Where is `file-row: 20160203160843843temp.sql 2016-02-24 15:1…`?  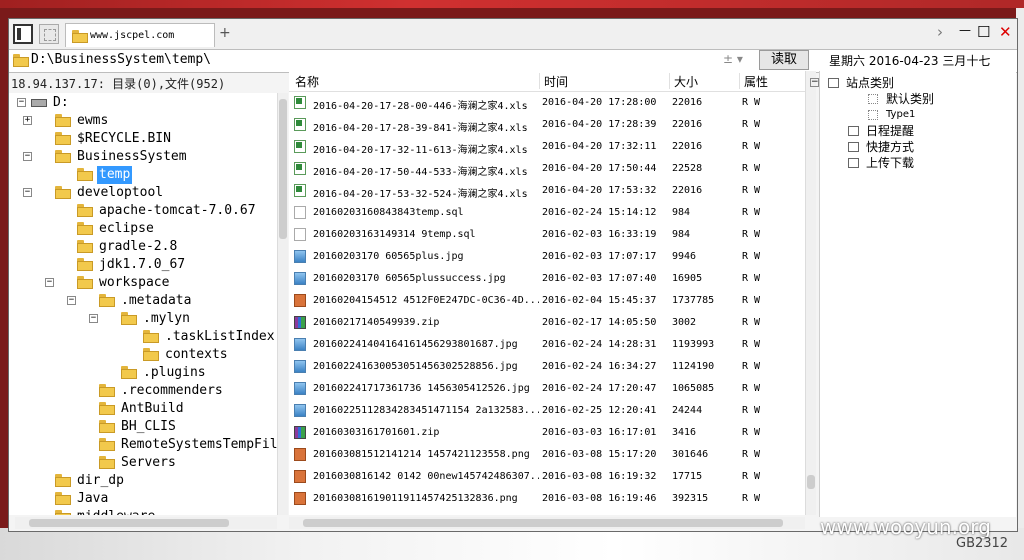
file-row: 20160203160843843temp.sql 2016-02-24 15:1… is located at coordinates (549, 213).